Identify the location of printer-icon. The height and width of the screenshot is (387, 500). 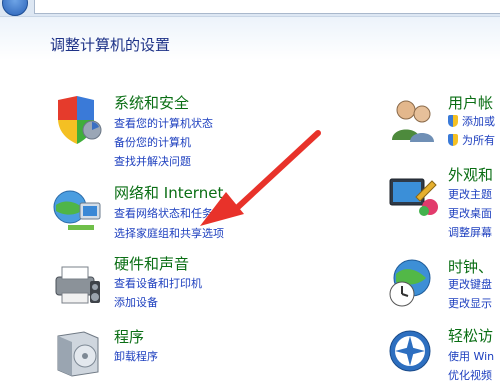
(77, 282).